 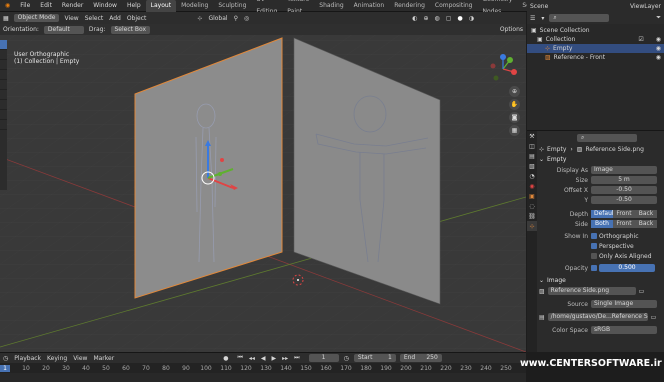 I want to click on cursor-tool-icon, so click(x=3, y=55).